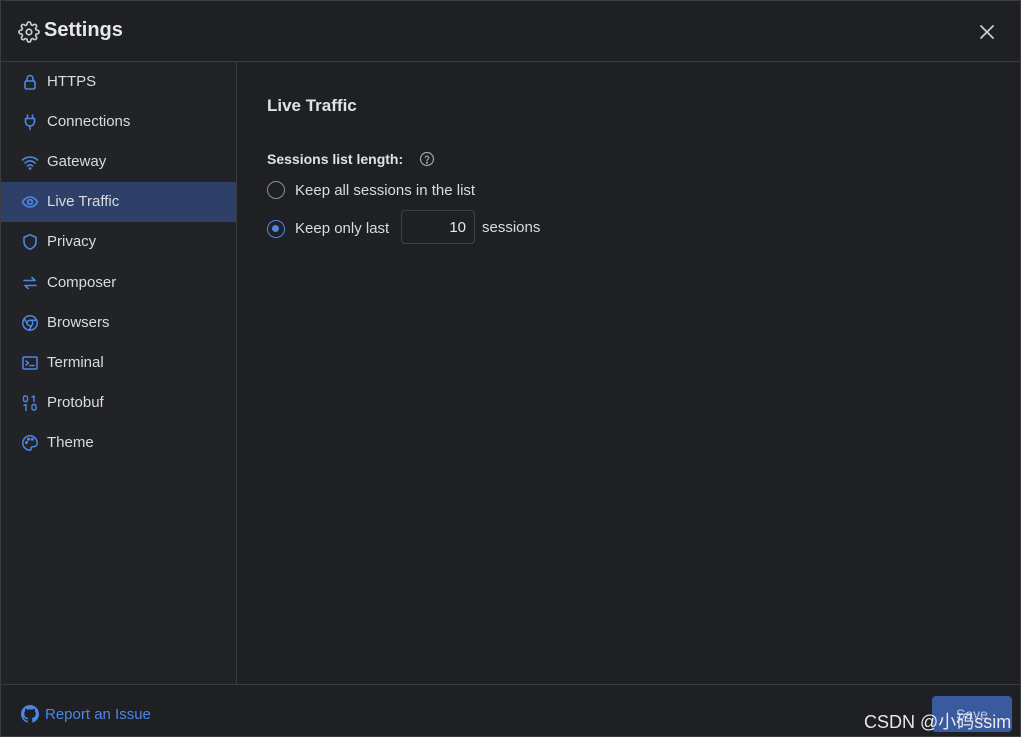 The image size is (1021, 737). I want to click on sidebar-item-label: Gateway, so click(77, 161).